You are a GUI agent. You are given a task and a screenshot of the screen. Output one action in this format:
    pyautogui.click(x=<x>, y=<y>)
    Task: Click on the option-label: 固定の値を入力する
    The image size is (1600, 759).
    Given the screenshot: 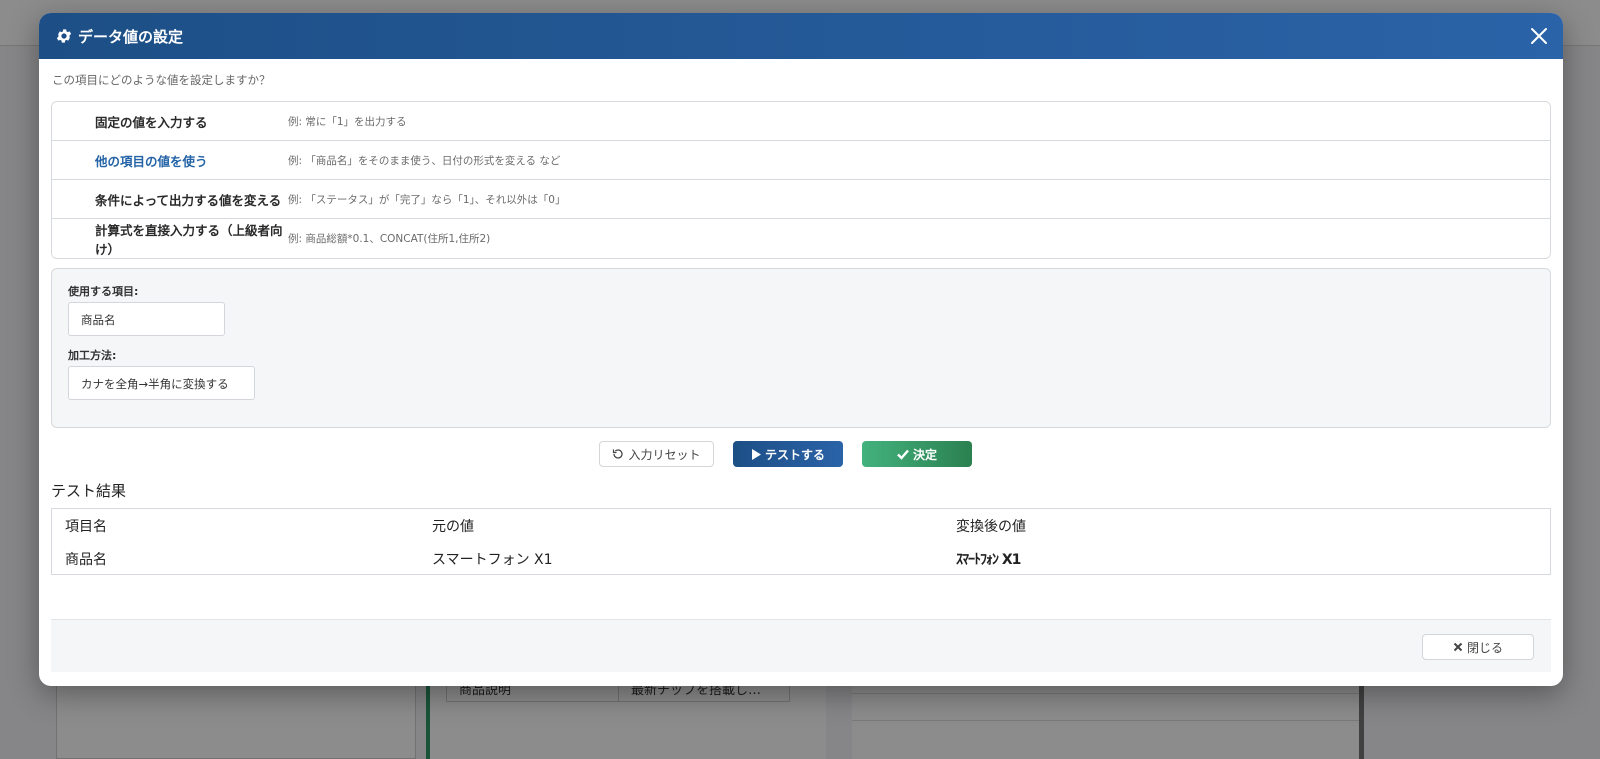 What is the action you would take?
    pyautogui.click(x=151, y=122)
    